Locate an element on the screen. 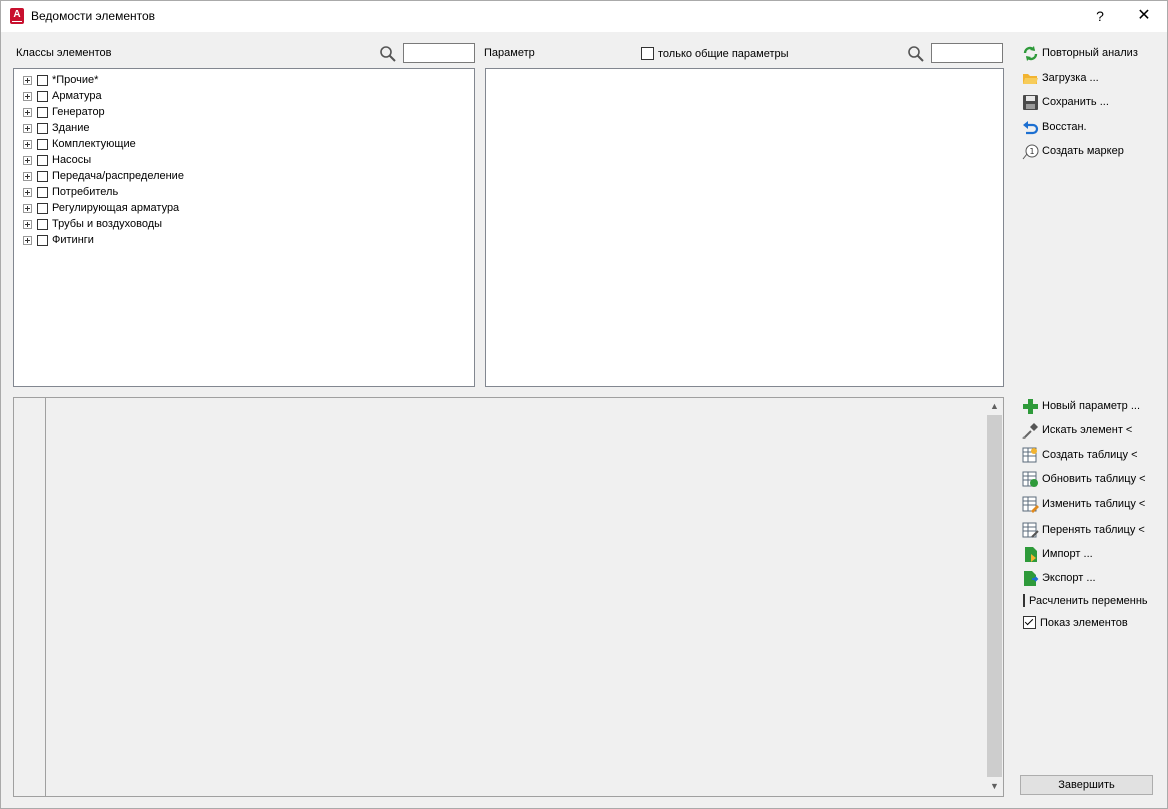  only-common-label: только общие параметры is located at coordinates (723, 53).